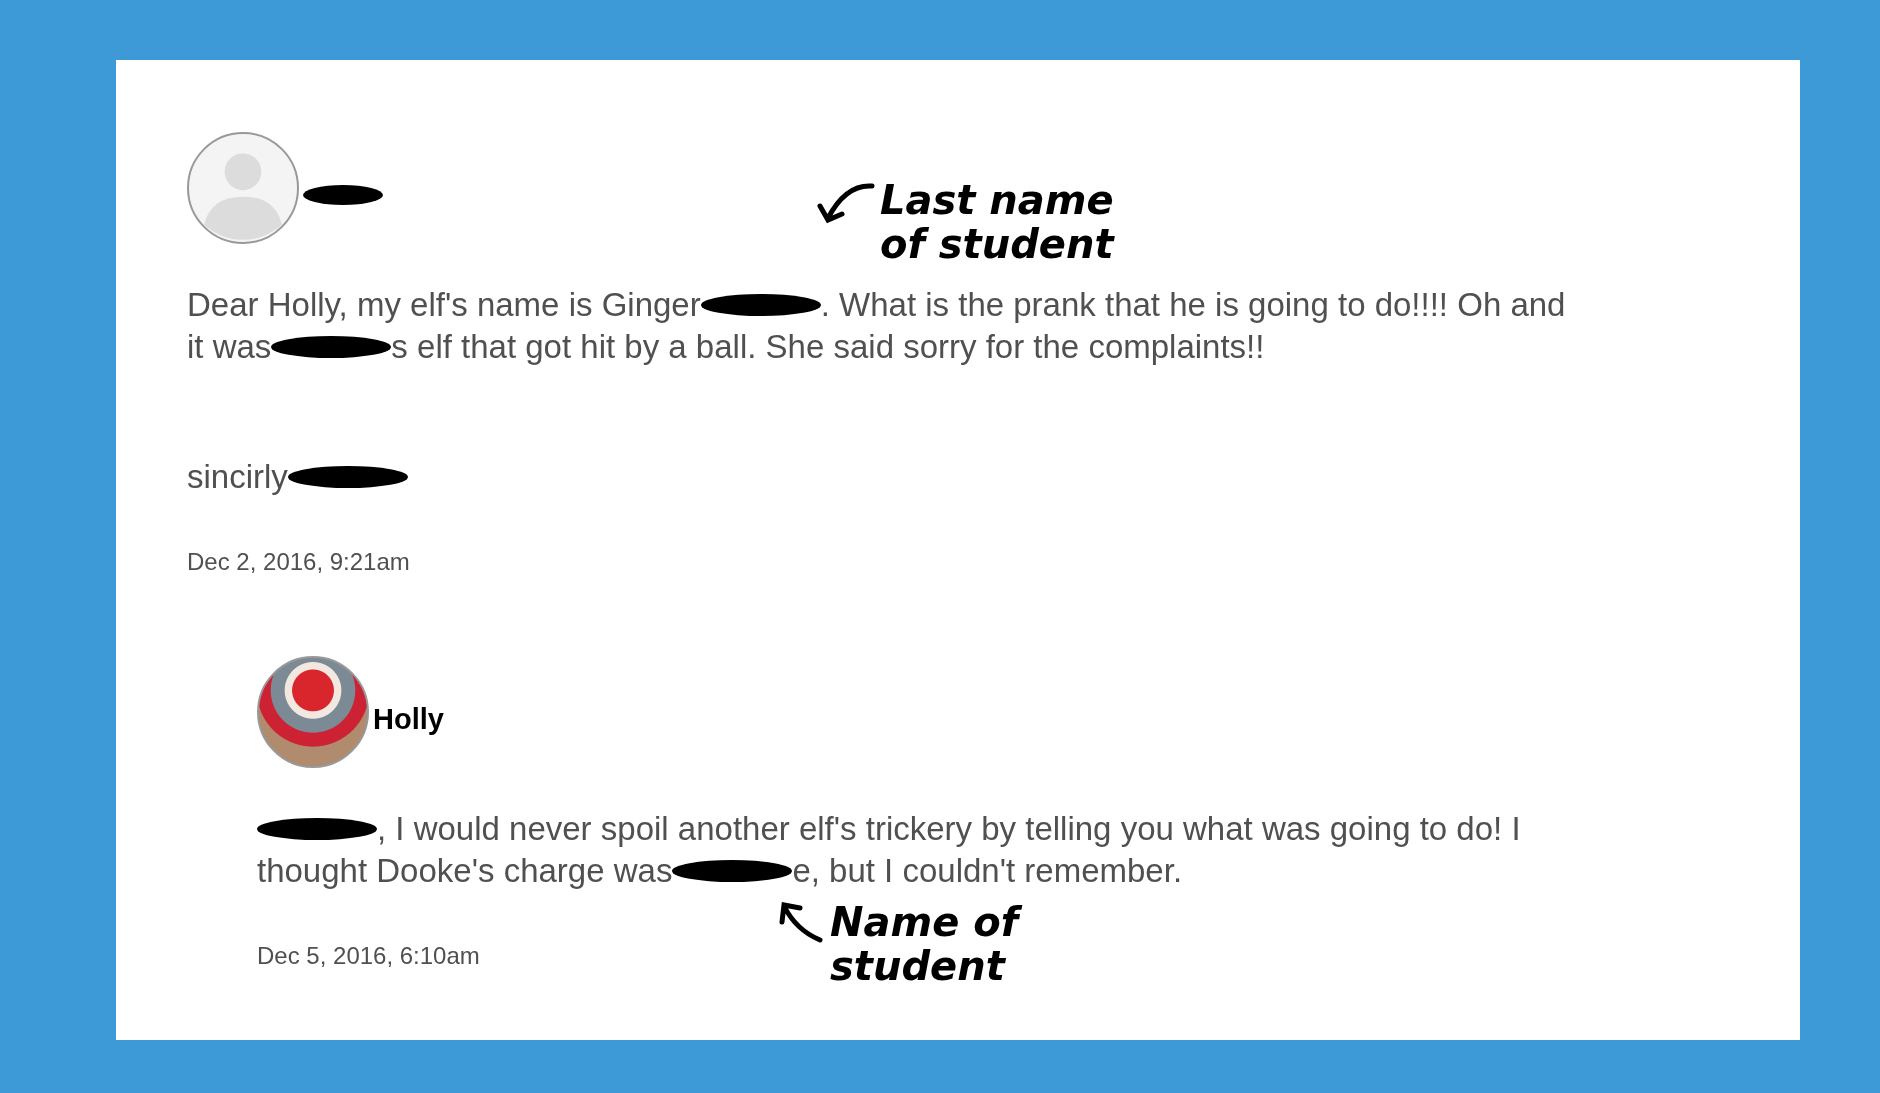 The width and height of the screenshot is (1880, 1093). Describe the element at coordinates (1193, 305) in the screenshot. I see `comment-text: . What is the prank that he is going to do!!!! Oh and` at that location.